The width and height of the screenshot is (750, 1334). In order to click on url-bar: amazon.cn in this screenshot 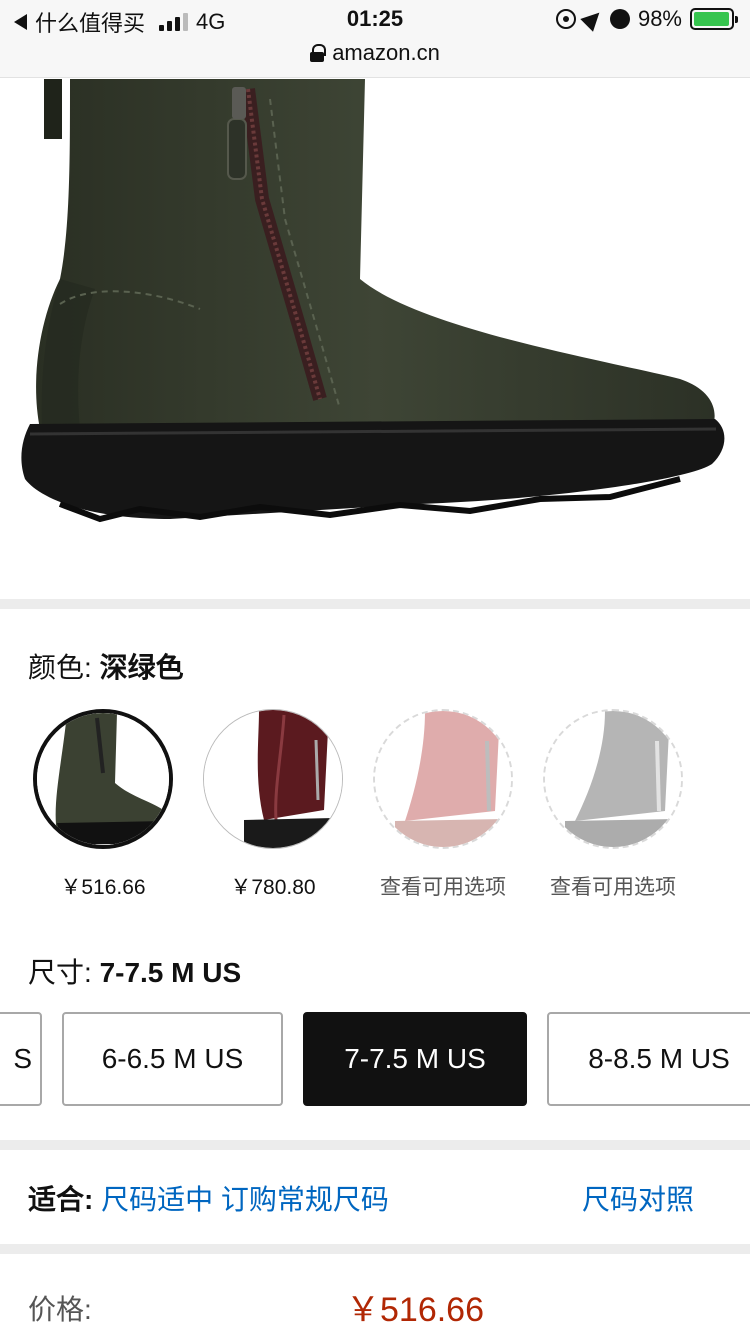, I will do `click(375, 53)`.